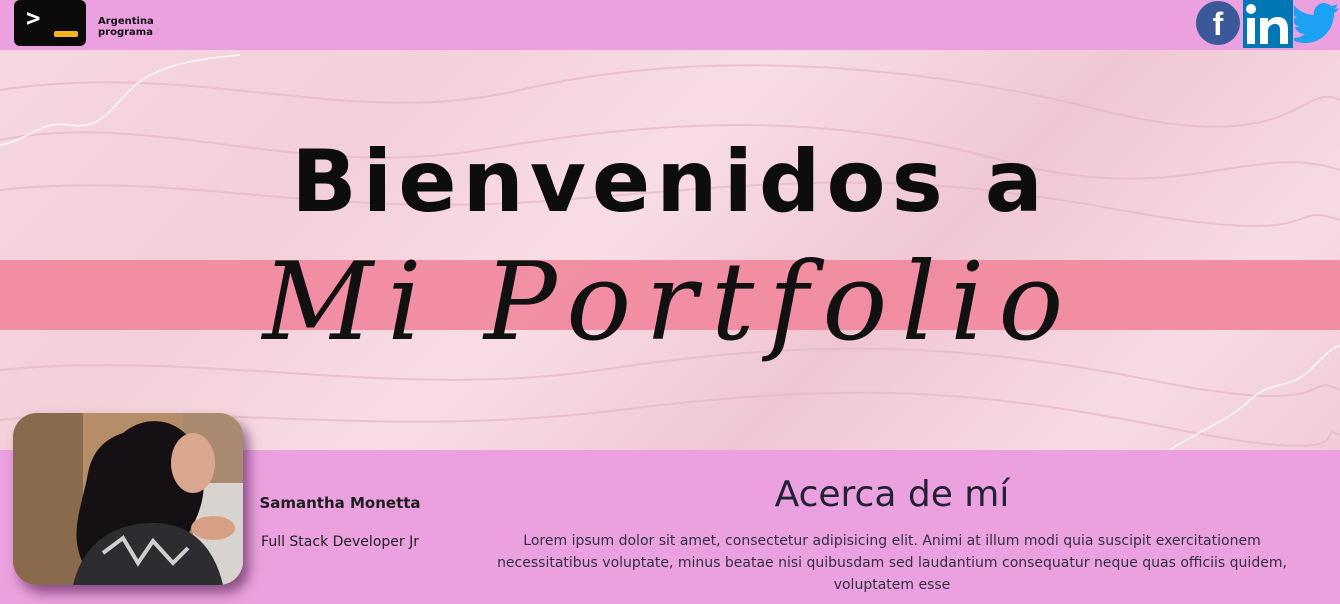 The image size is (1340, 604). I want to click on hero-title: Bienvenidos a, so click(670, 182).